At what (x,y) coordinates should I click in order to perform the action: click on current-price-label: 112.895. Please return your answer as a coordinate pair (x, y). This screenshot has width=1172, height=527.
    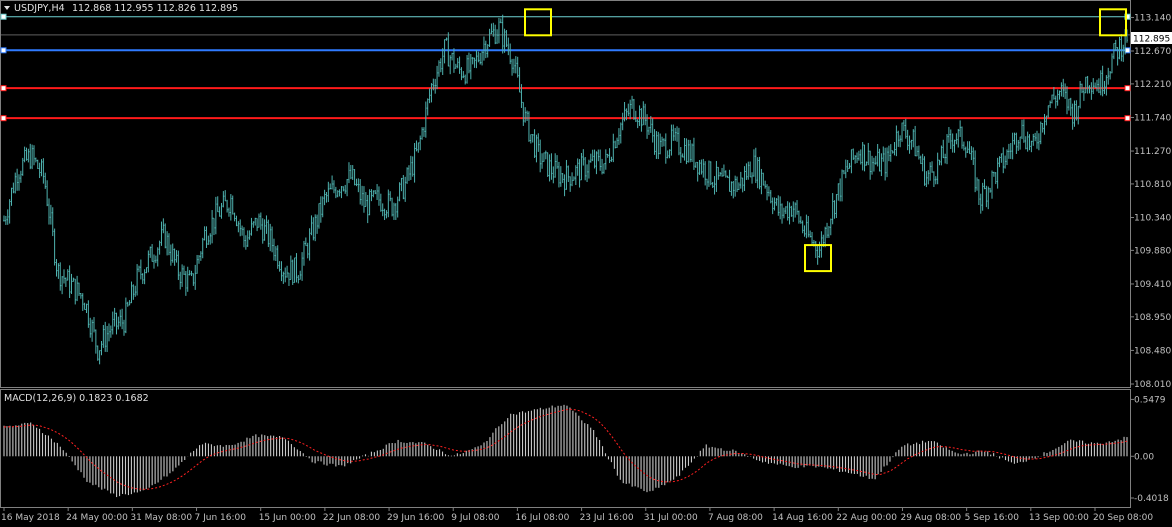
    Looking at the image, I should click on (1151, 40).